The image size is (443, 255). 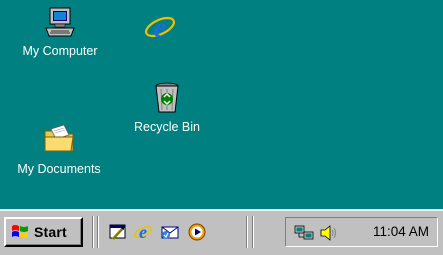 I want to click on desktop-icon-label: My Computer, so click(x=60, y=51).